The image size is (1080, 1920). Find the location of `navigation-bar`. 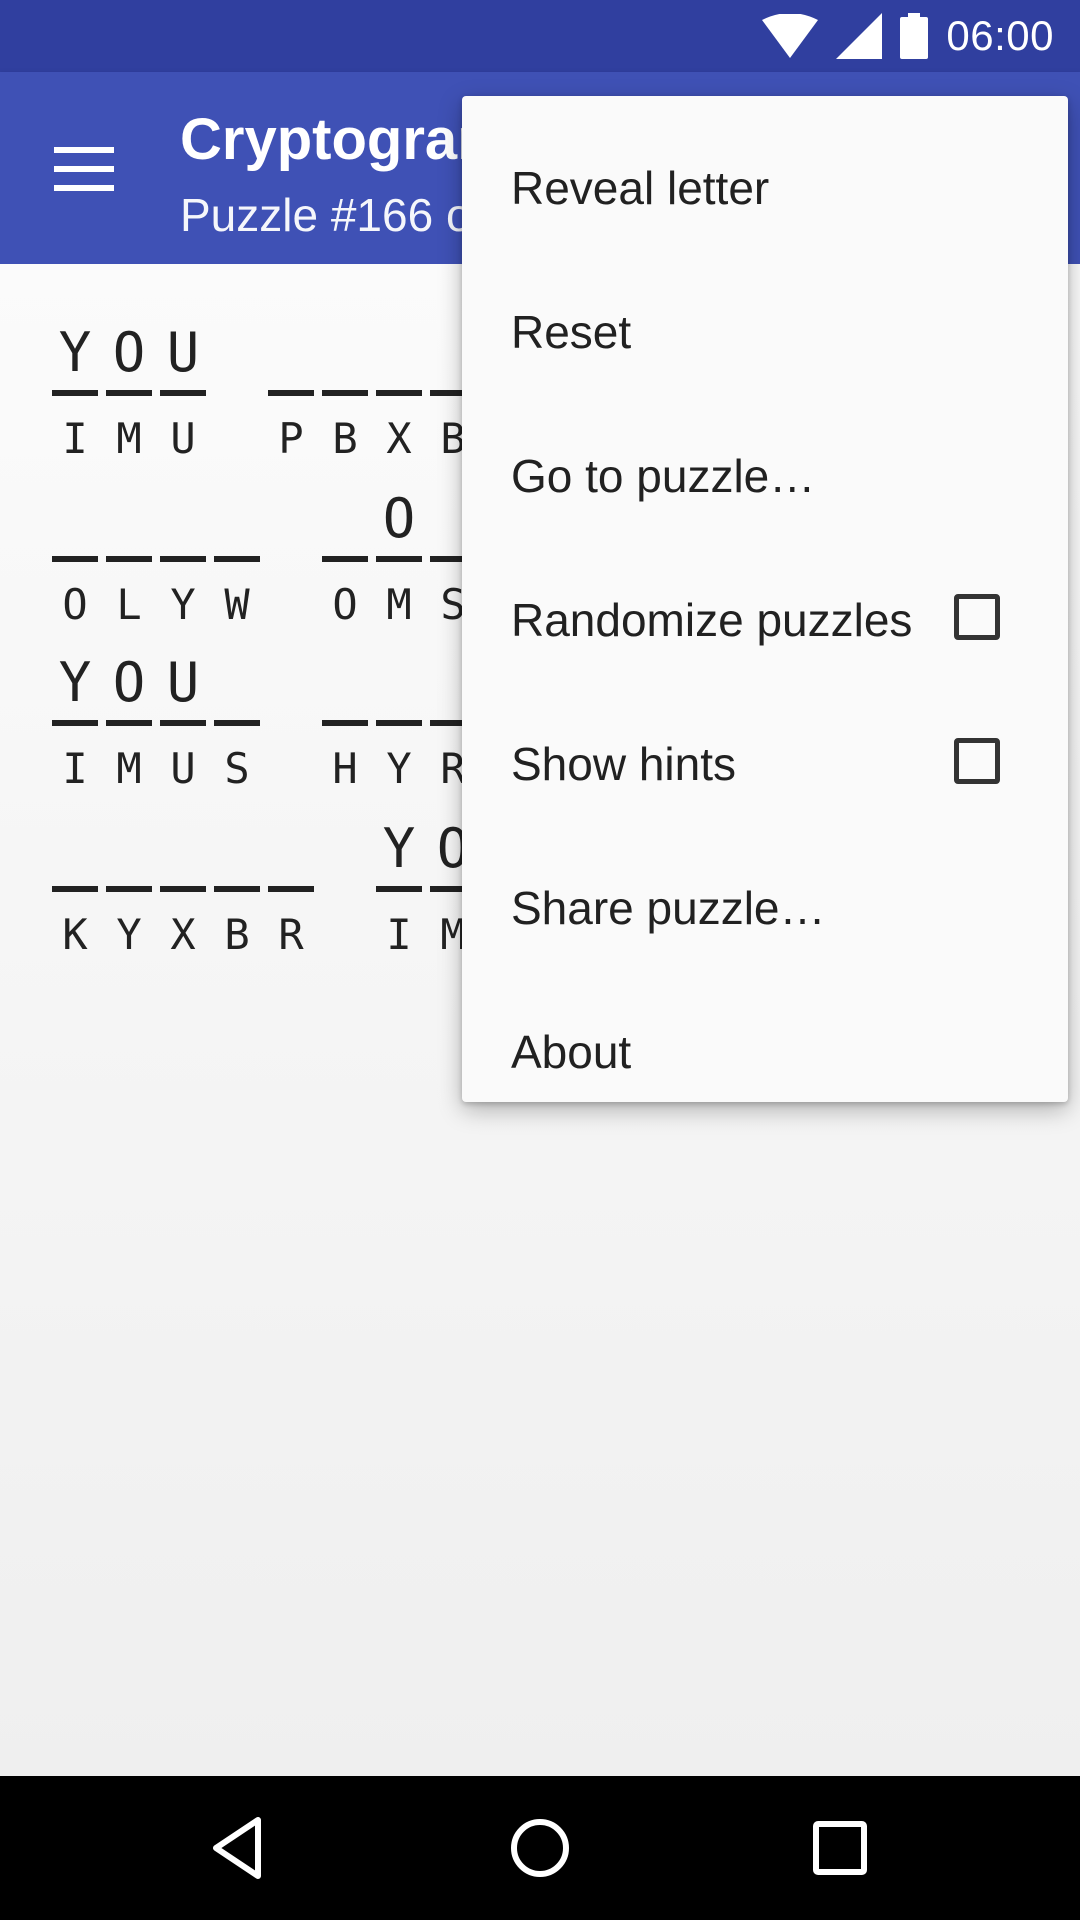

navigation-bar is located at coordinates (540, 1848).